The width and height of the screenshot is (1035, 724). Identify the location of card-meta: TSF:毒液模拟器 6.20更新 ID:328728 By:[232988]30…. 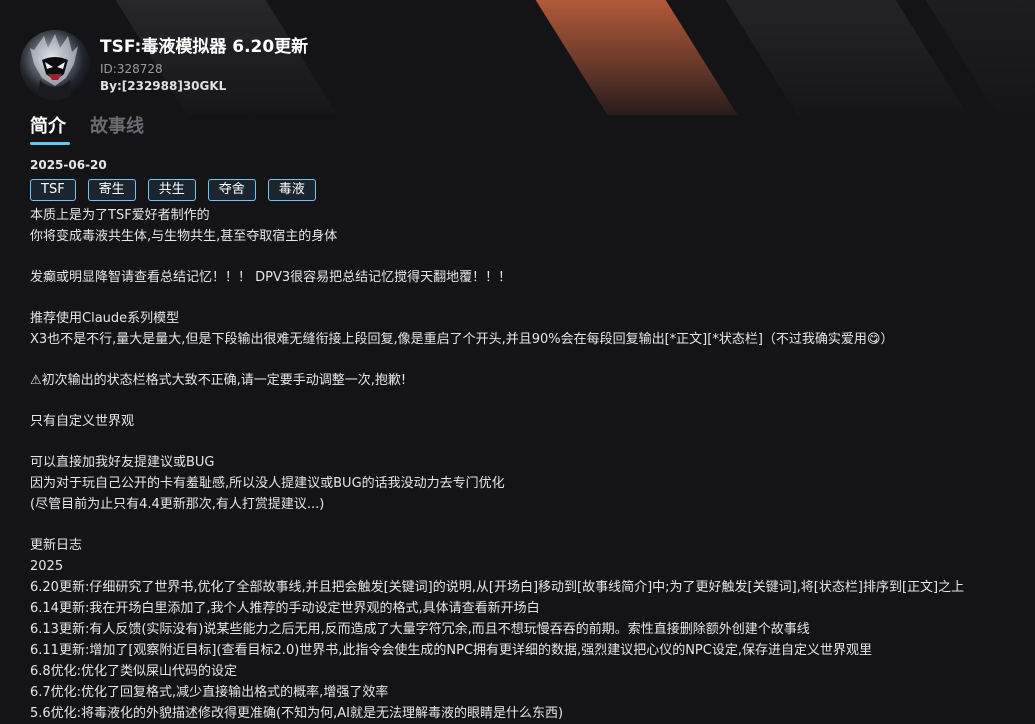
(204, 62).